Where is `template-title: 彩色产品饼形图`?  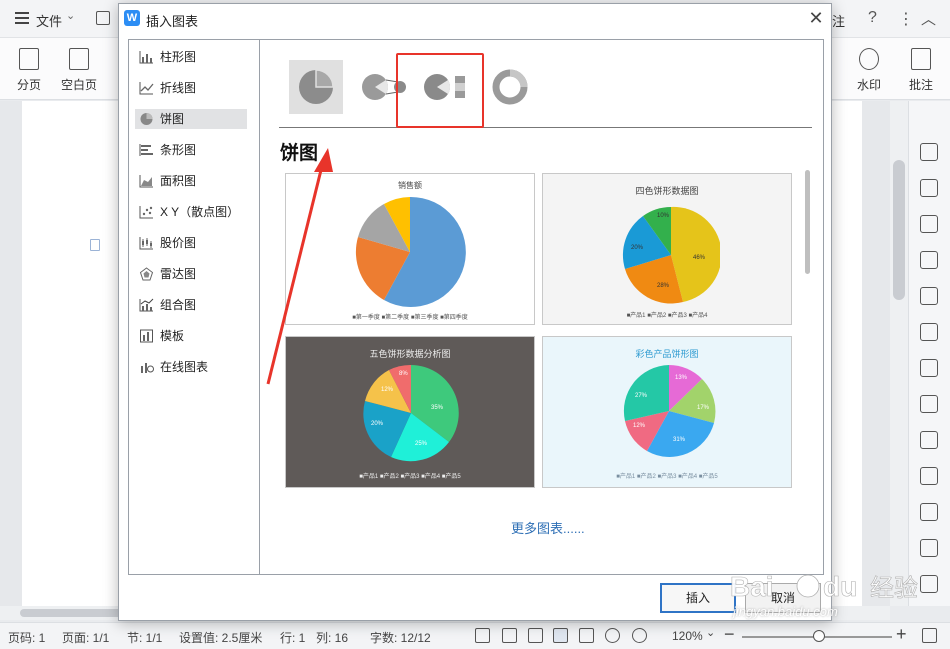 template-title: 彩色产品饼形图 is located at coordinates (667, 354).